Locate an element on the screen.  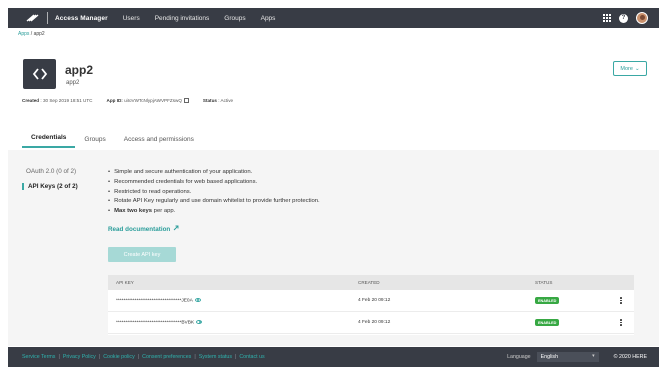
nav-link-pending-invitations: Pending invitations is located at coordinates (182, 18).